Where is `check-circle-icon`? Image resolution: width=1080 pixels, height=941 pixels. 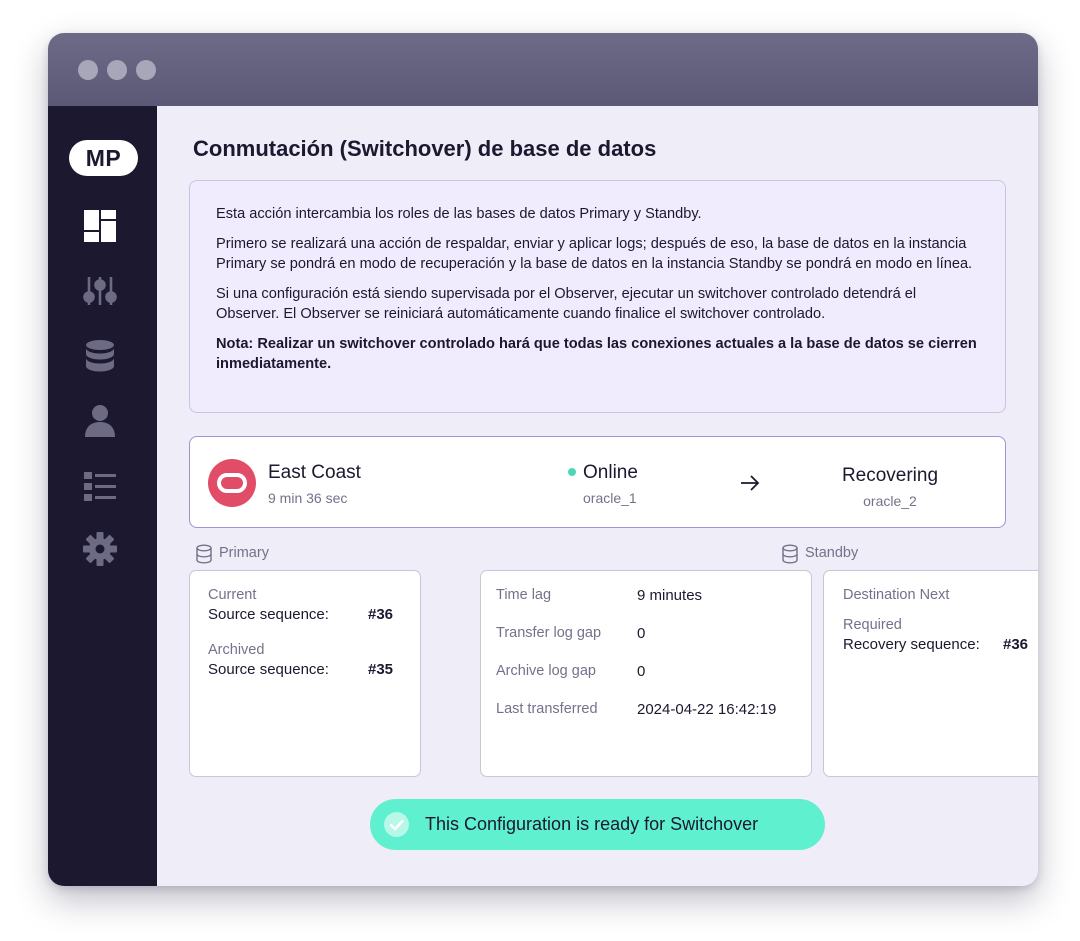 check-circle-icon is located at coordinates (396, 824).